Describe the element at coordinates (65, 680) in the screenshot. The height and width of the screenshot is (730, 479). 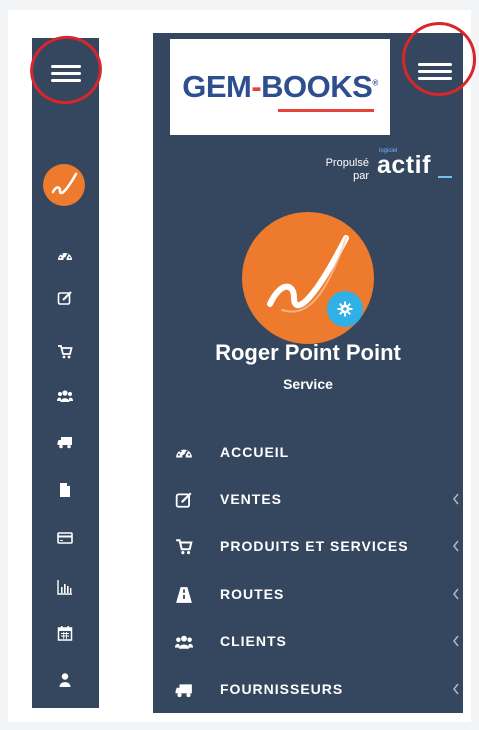
I see `user-icon` at that location.